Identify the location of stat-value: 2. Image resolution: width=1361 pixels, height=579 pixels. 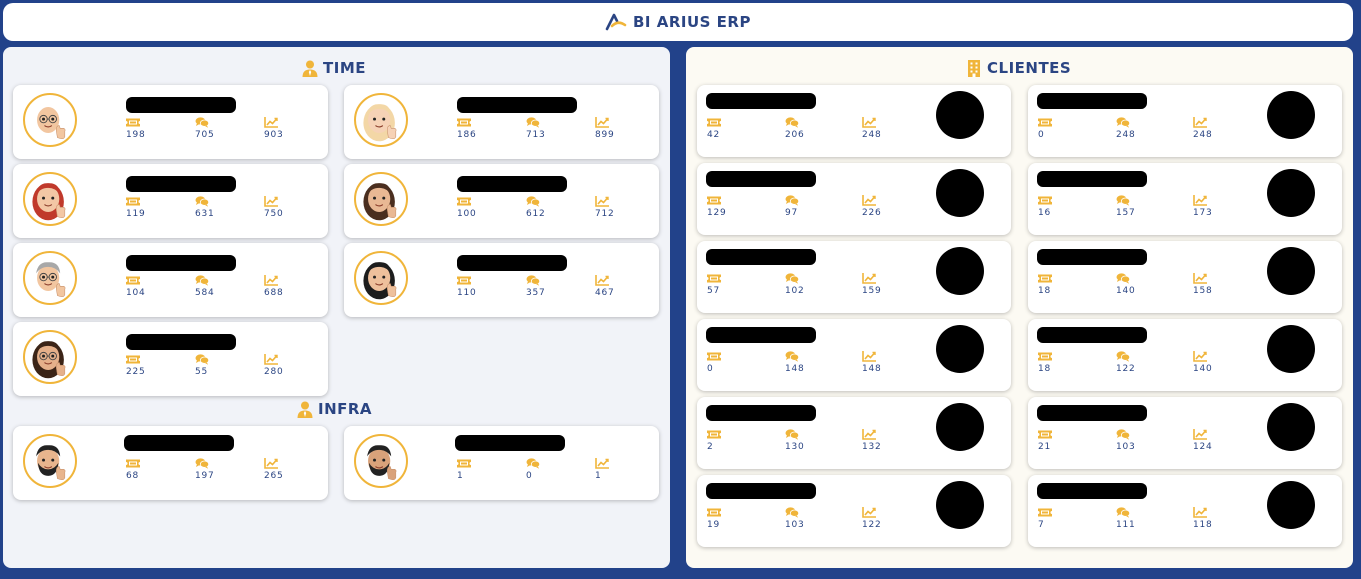
(710, 447).